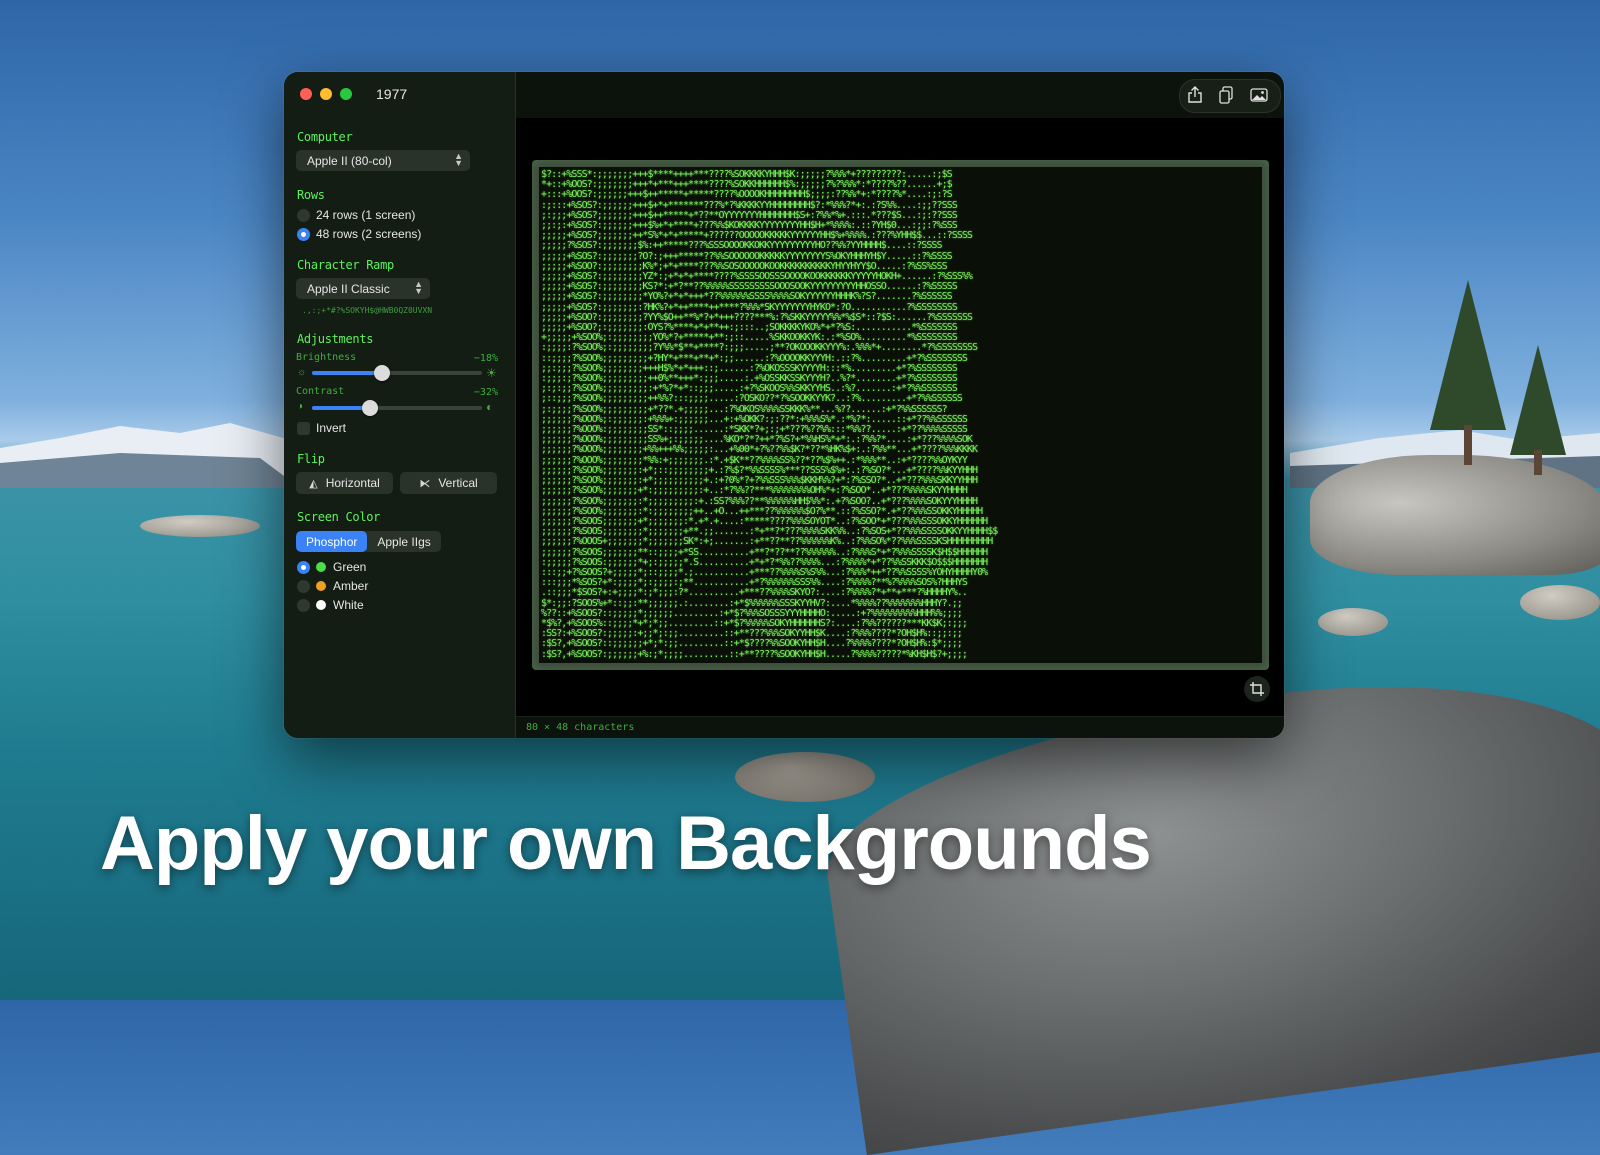 The width and height of the screenshot is (1600, 1155). I want to click on invert-checkbox-row: Invert, so click(321, 428).